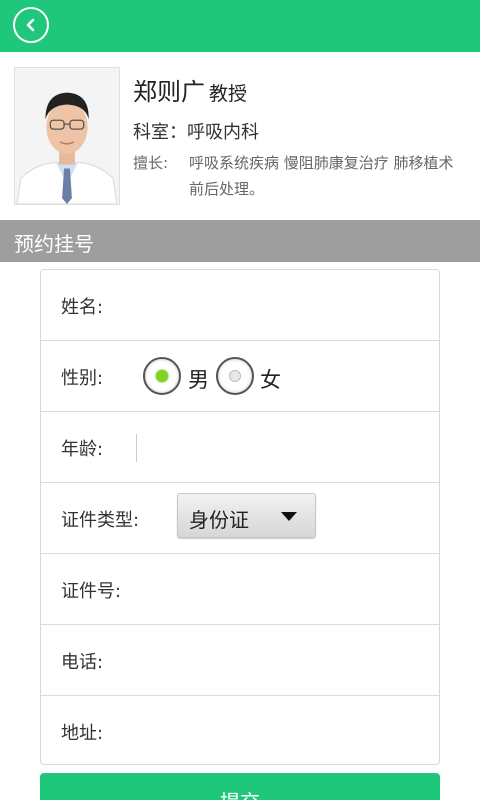  Describe the element at coordinates (82, 449) in the screenshot. I see `age-label: 年龄:` at that location.